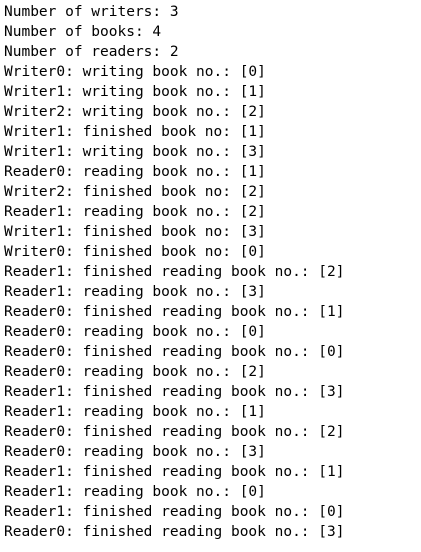 This screenshot has width=421, height=552. I want to click on console-line: Reader1: finished reading book no.: [0], so click(174, 512).